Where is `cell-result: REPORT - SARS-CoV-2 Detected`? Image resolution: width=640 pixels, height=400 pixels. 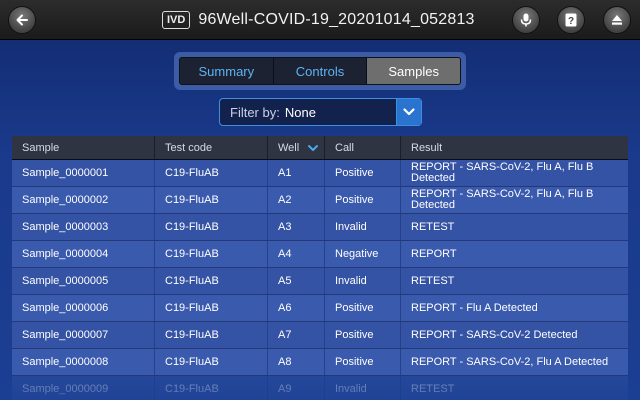
cell-result: REPORT - SARS-CoV-2 Detected is located at coordinates (494, 334).